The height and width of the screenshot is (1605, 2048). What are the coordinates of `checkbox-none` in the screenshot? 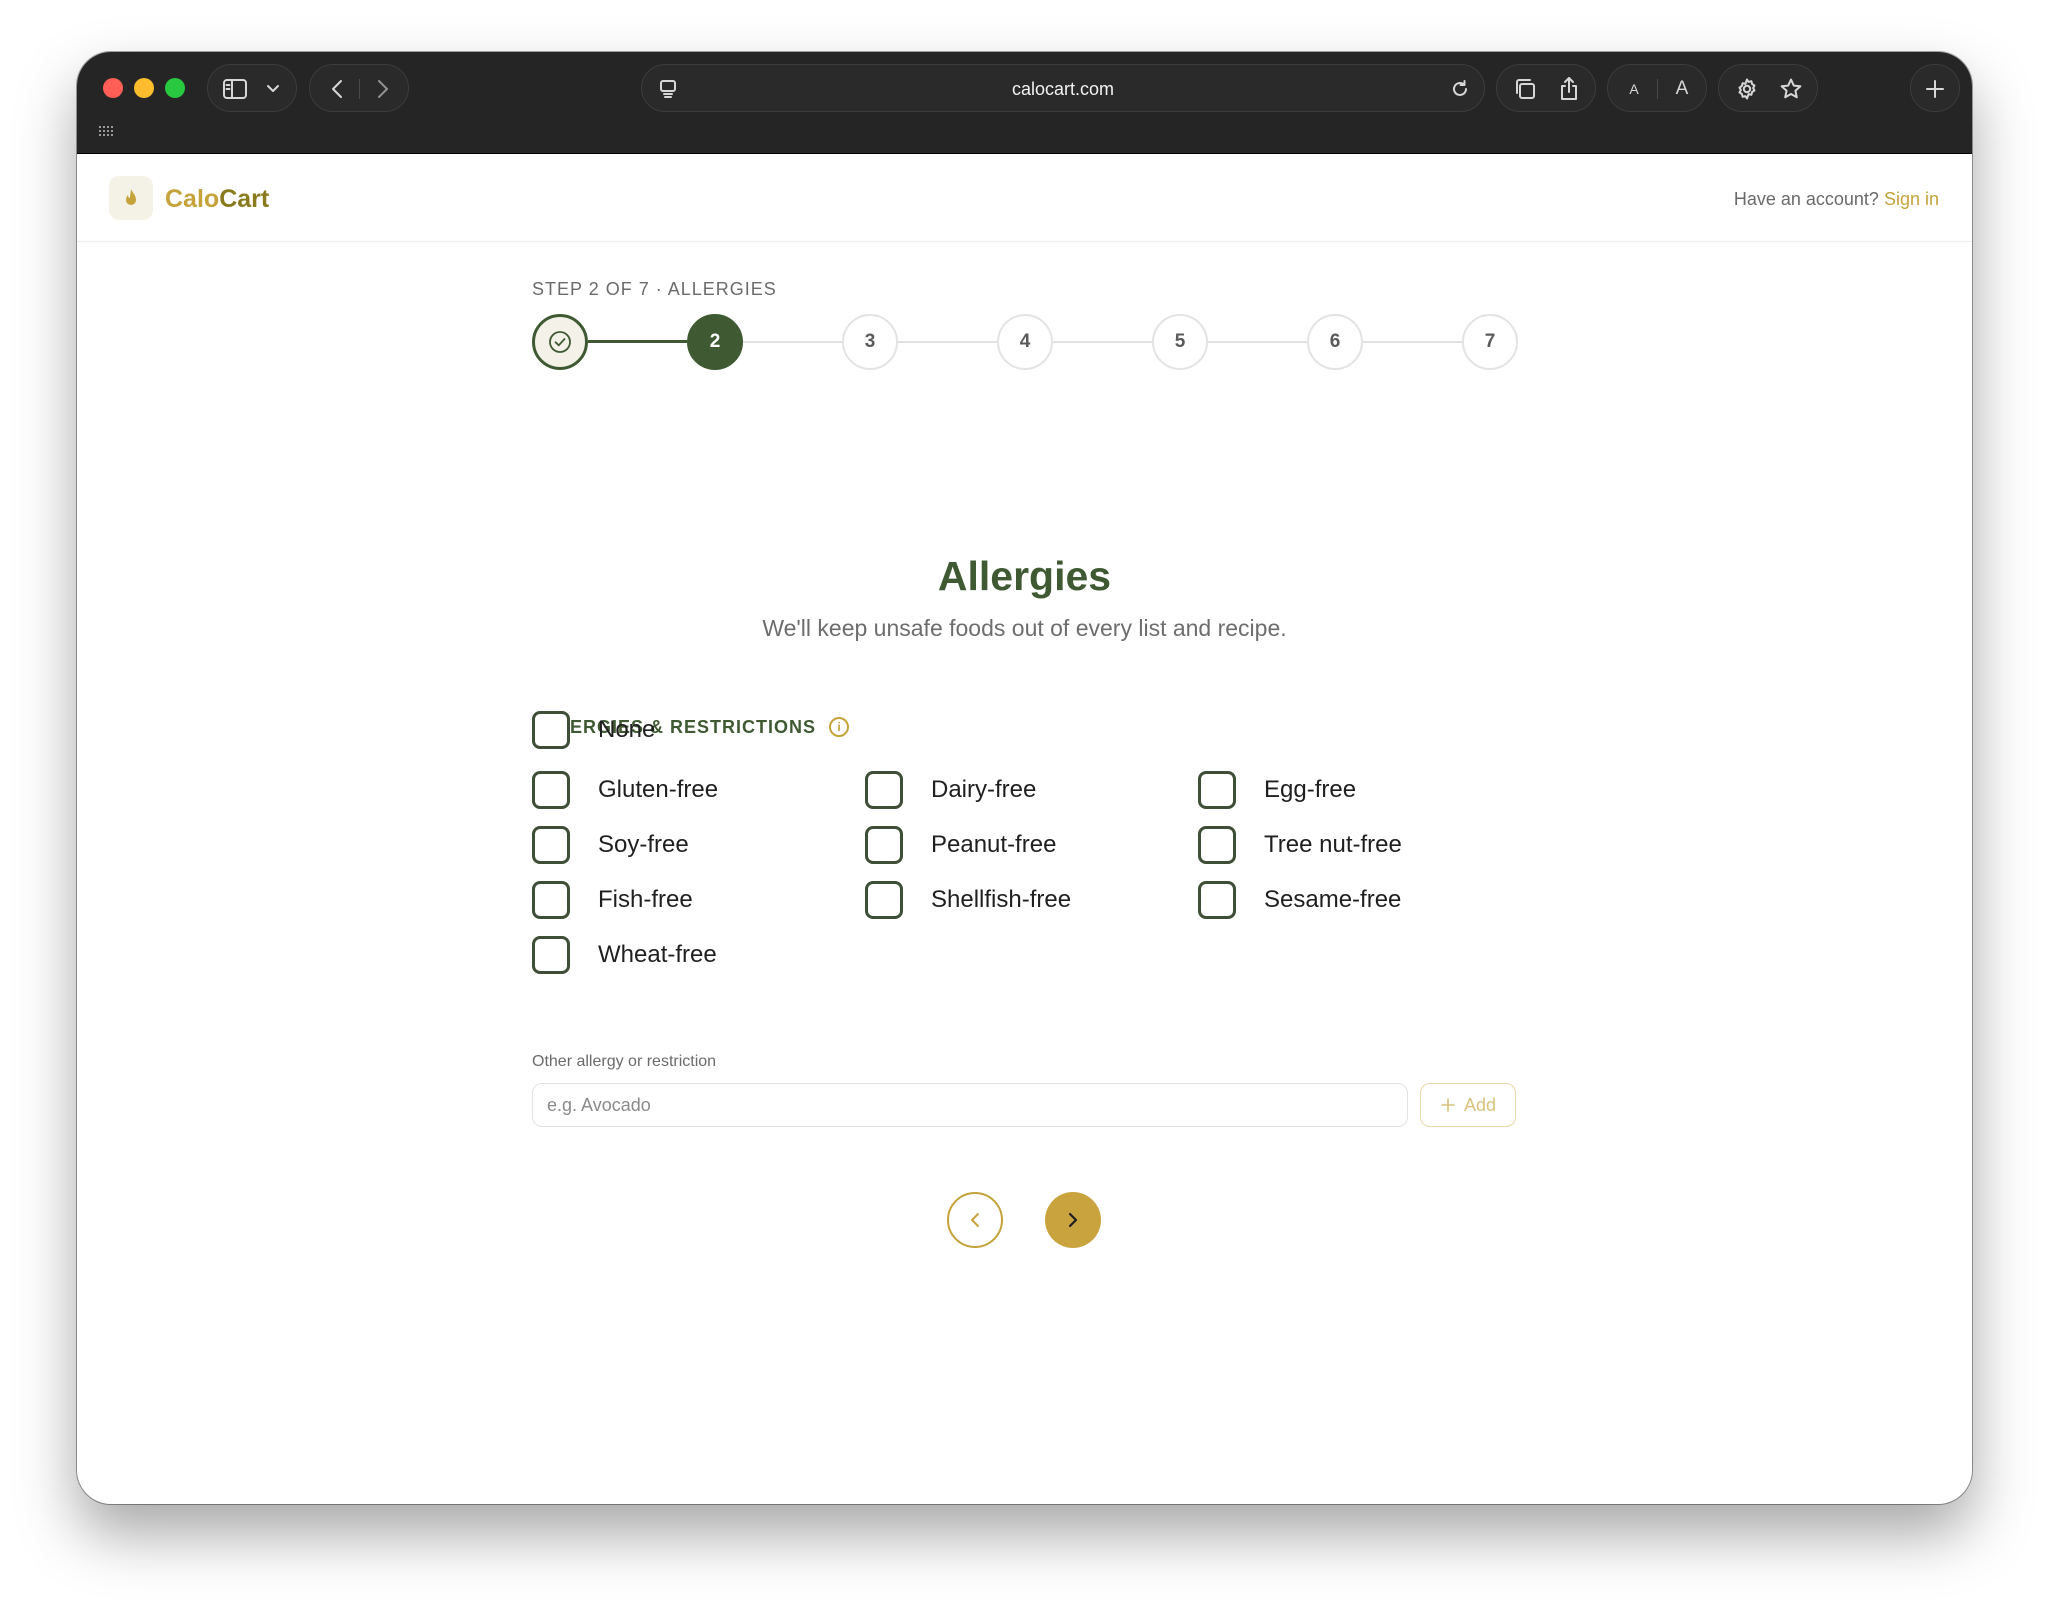 It's located at (551, 730).